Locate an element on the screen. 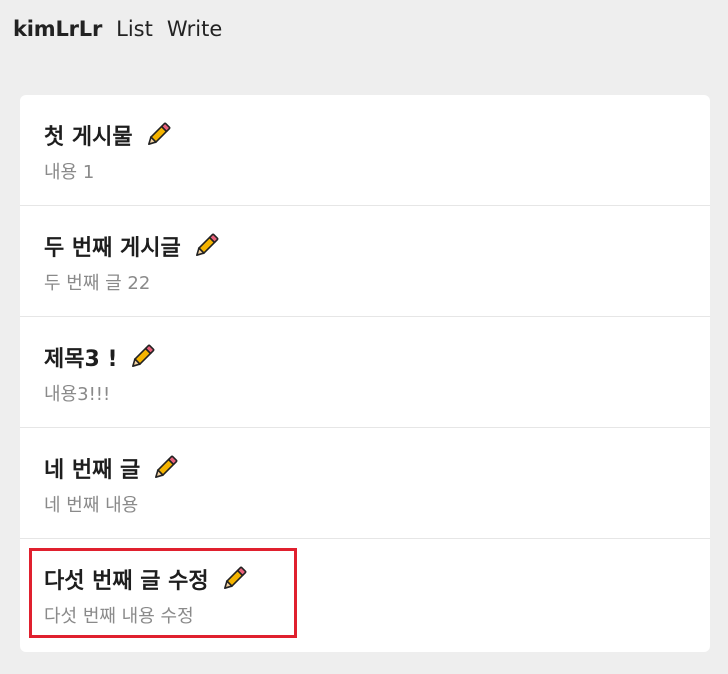 Image resolution: width=728 pixels, height=674 pixels. post-content: 다섯 번째 내용 수정 is located at coordinates (119, 616).